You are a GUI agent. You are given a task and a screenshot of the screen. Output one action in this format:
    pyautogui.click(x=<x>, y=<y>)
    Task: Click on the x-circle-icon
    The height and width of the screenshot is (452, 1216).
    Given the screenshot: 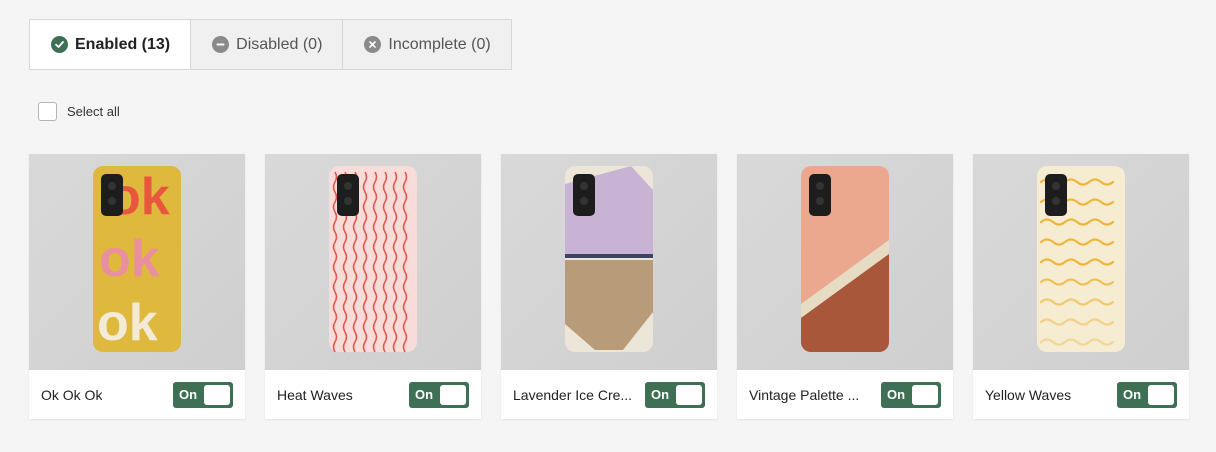 What is the action you would take?
    pyautogui.click(x=373, y=44)
    